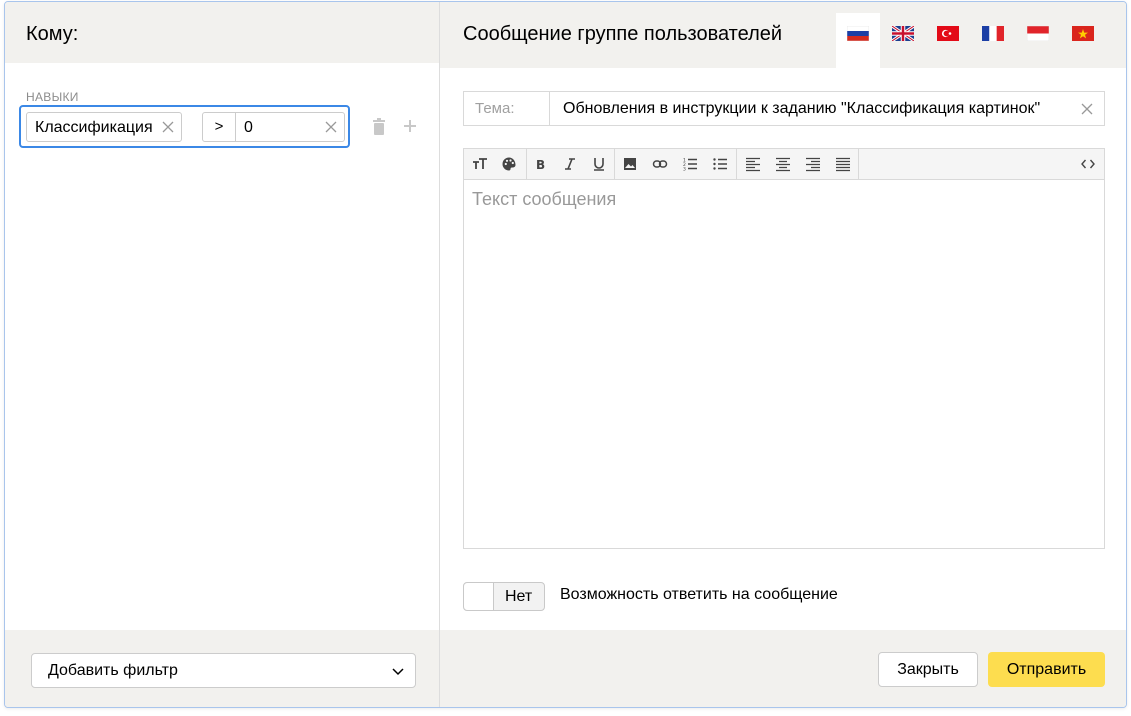 The width and height of the screenshot is (1131, 716). What do you see at coordinates (720, 164) in the screenshot?
I see `bullet-list-icon` at bounding box center [720, 164].